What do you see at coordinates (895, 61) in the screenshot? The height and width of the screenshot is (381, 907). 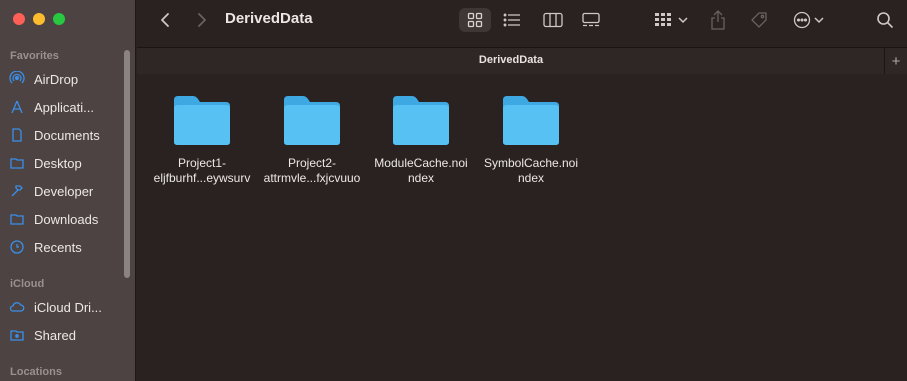 I see `new-tab-button: +` at bounding box center [895, 61].